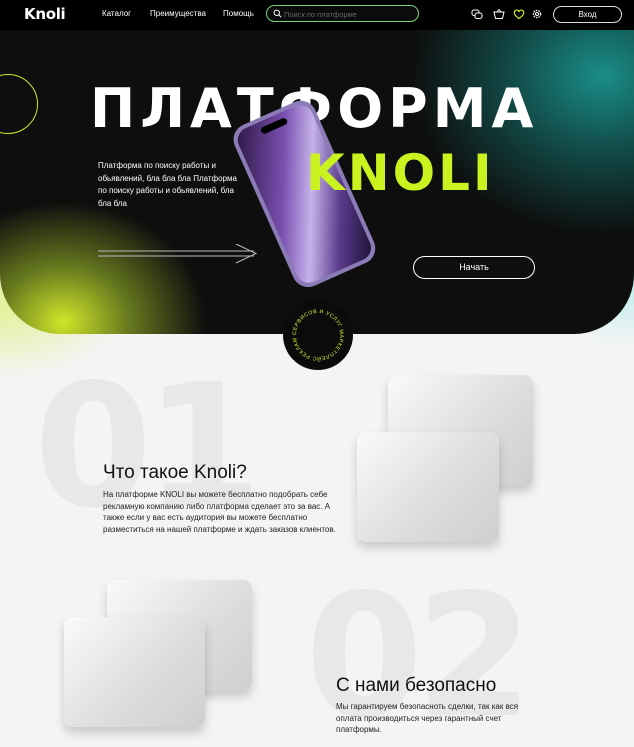 This screenshot has width=634, height=747. What do you see at coordinates (277, 13) in the screenshot?
I see `search-icon` at bounding box center [277, 13].